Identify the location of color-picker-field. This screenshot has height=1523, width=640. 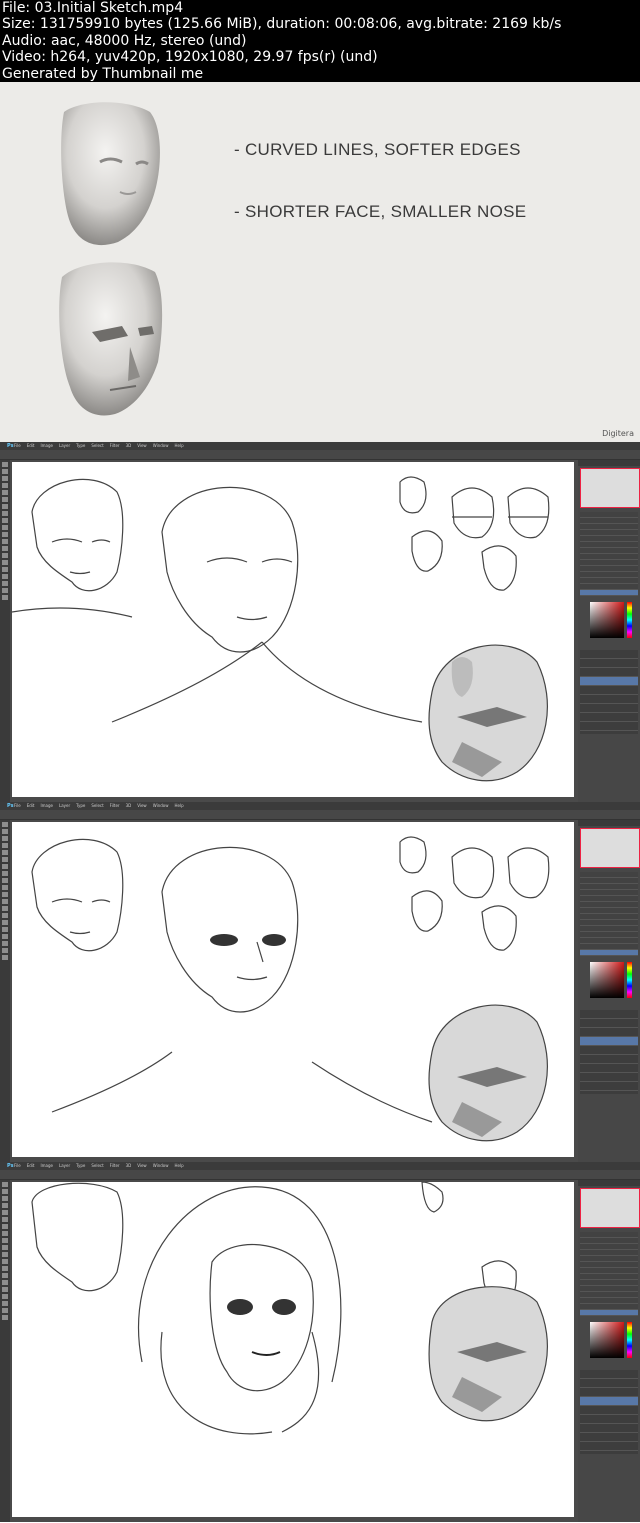
(607, 620).